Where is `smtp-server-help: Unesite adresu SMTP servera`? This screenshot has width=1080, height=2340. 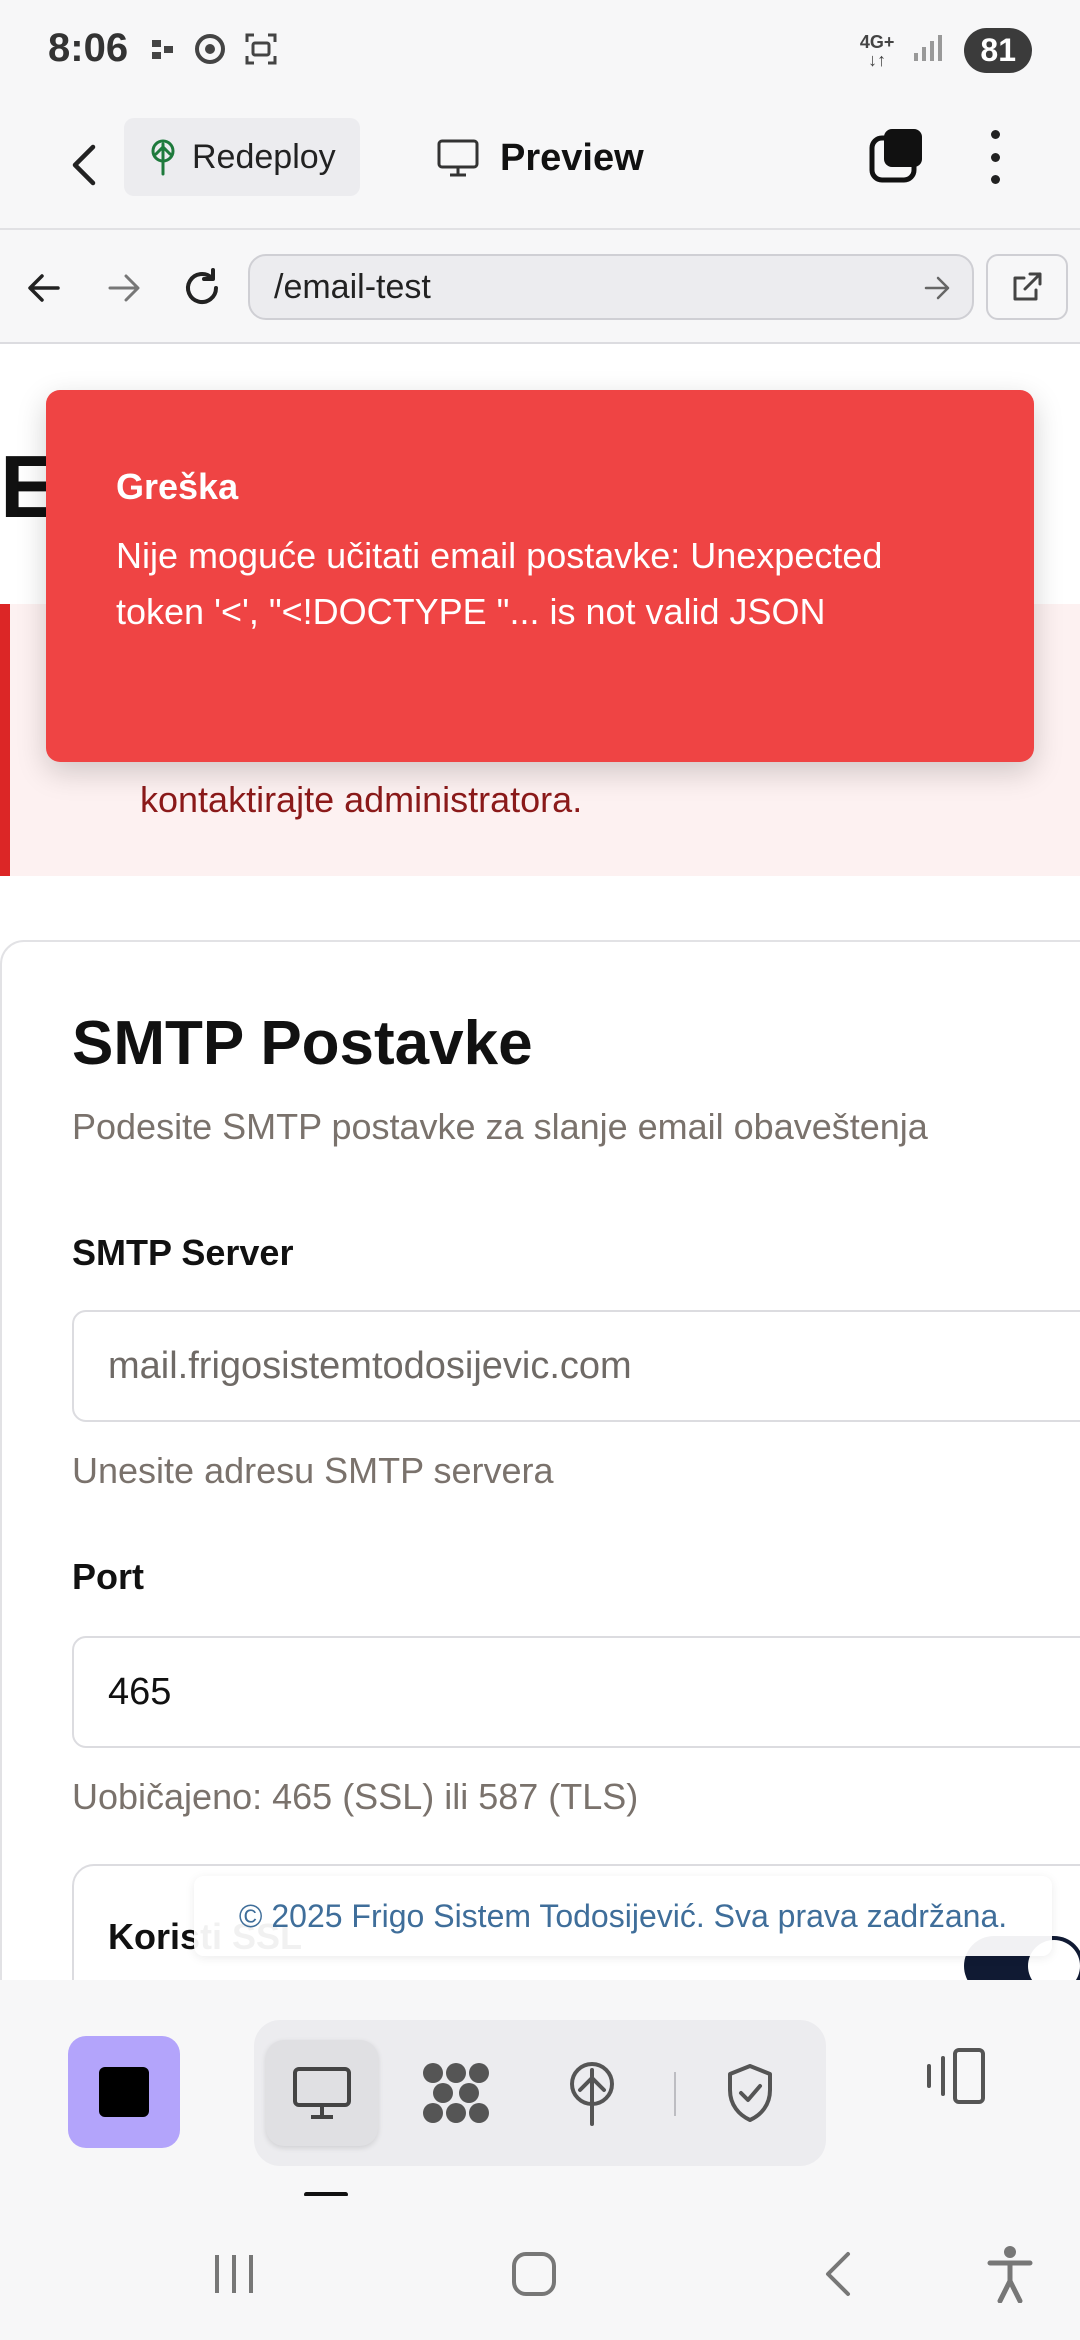 smtp-server-help: Unesite adresu SMTP servera is located at coordinates (313, 1470).